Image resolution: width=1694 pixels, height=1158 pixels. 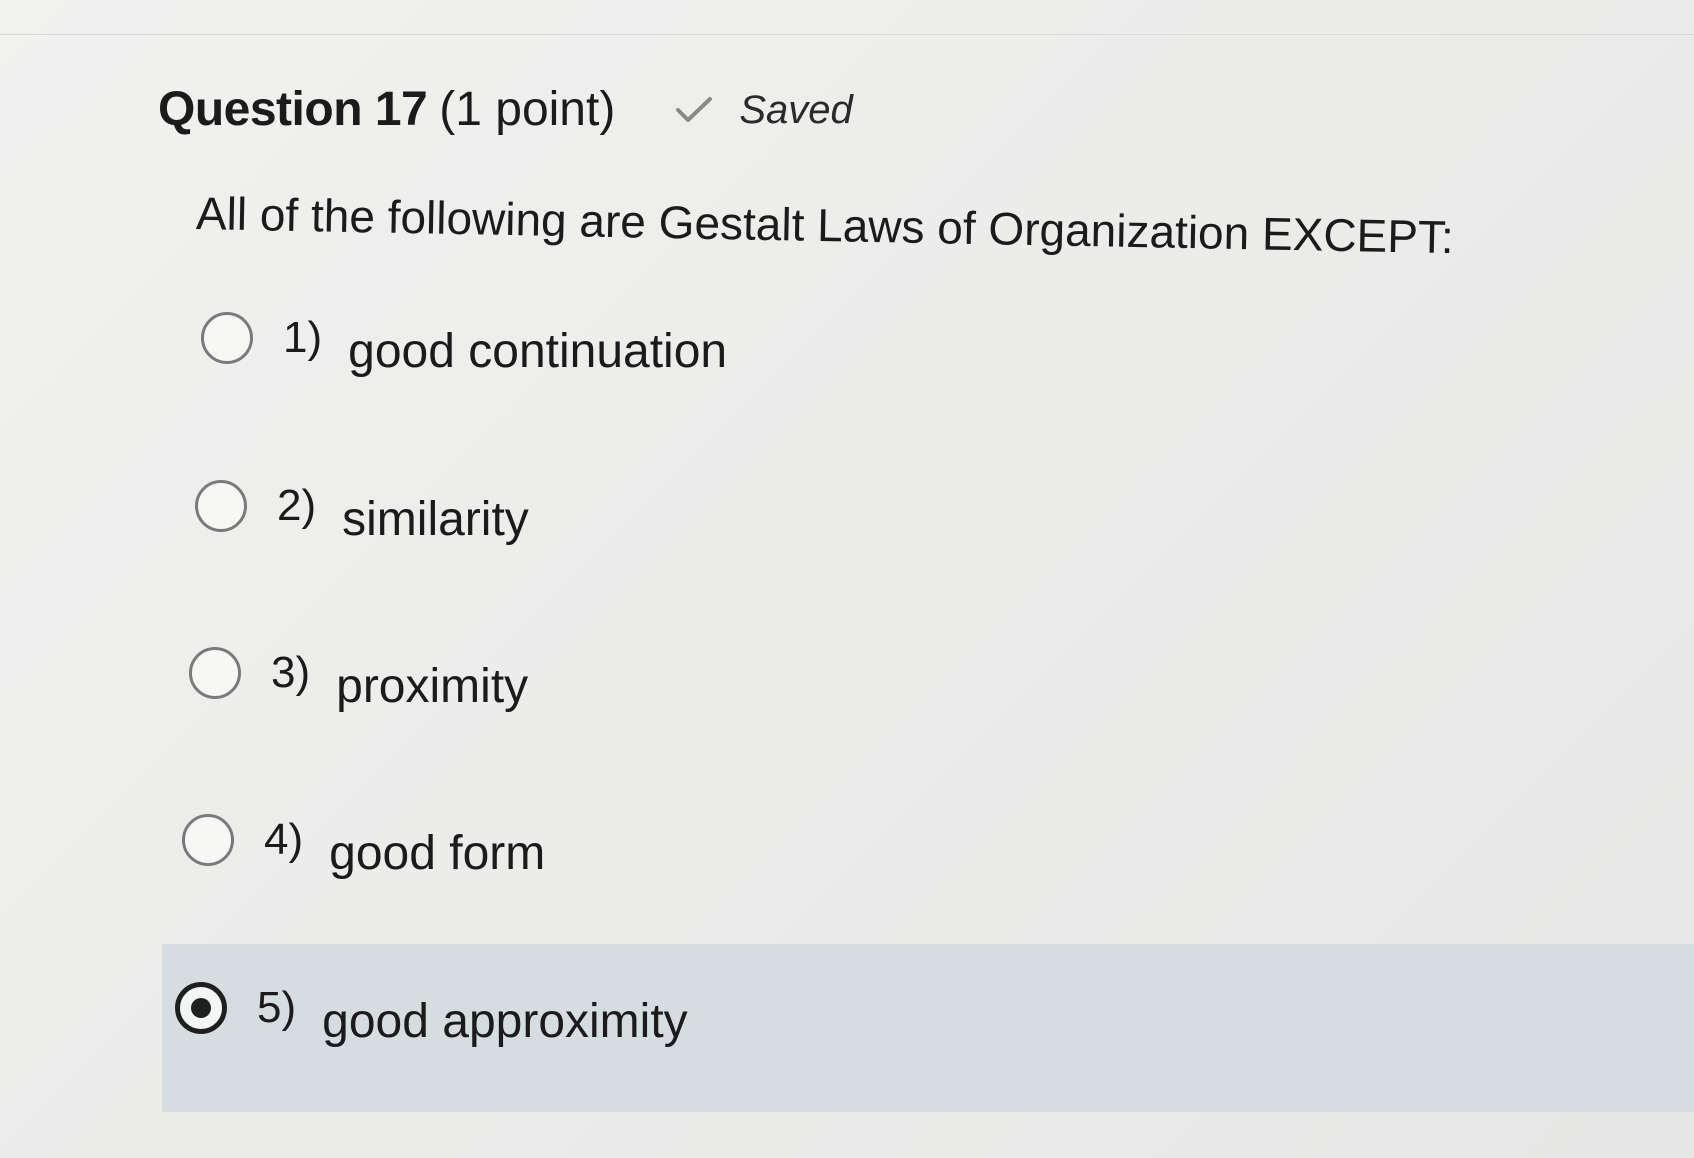 What do you see at coordinates (432, 686) in the screenshot?
I see `option-label-3: proximity` at bounding box center [432, 686].